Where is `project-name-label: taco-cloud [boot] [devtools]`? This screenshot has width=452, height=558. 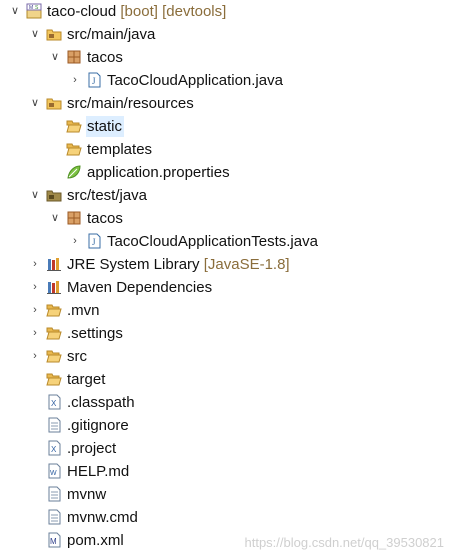 project-name-label: taco-cloud [boot] [devtools] is located at coordinates (137, 11).